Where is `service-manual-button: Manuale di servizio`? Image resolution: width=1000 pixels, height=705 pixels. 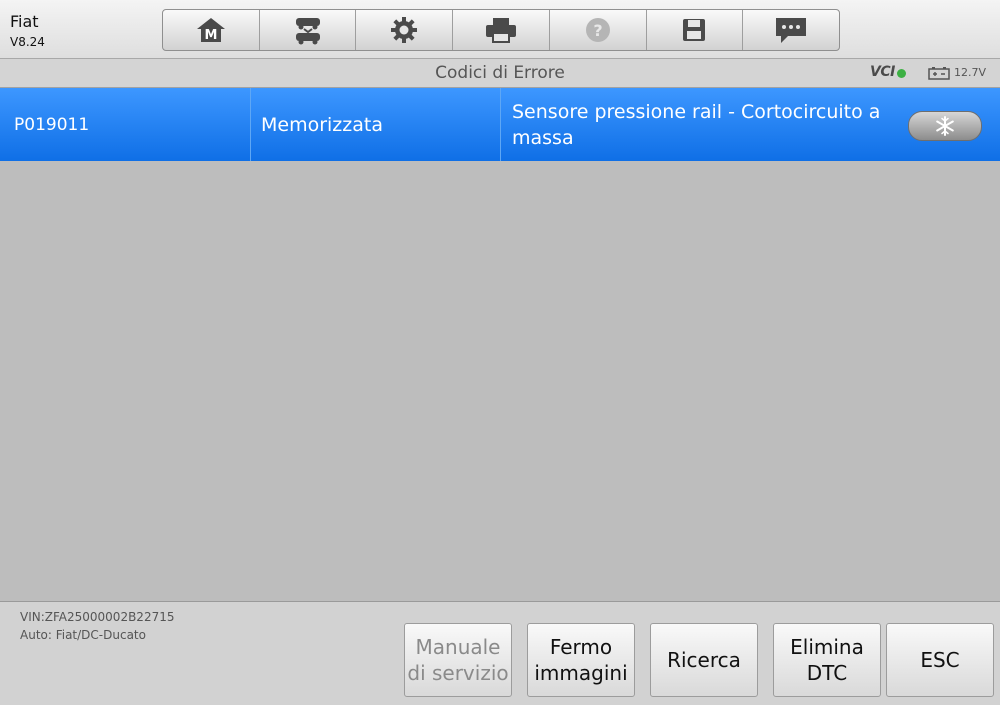 service-manual-button: Manuale di servizio is located at coordinates (458, 660).